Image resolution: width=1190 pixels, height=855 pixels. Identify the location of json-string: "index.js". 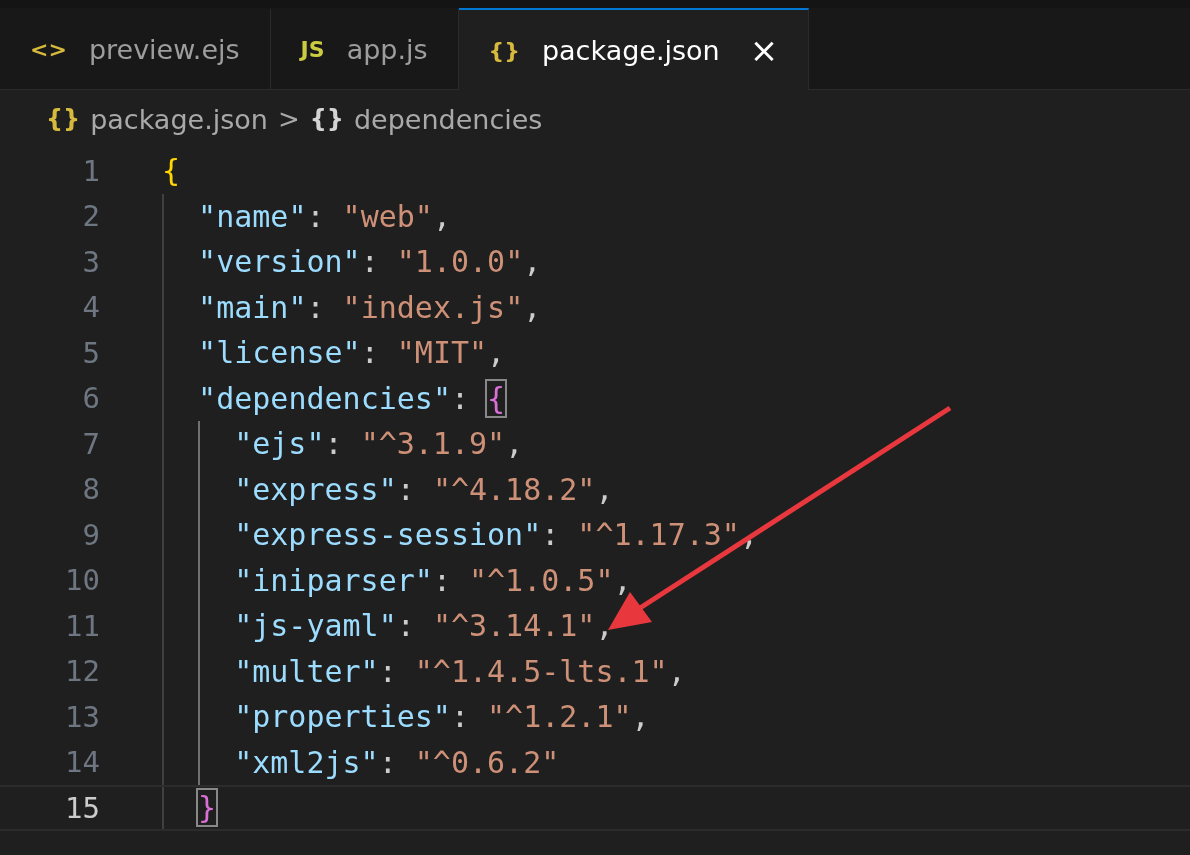
(433, 307).